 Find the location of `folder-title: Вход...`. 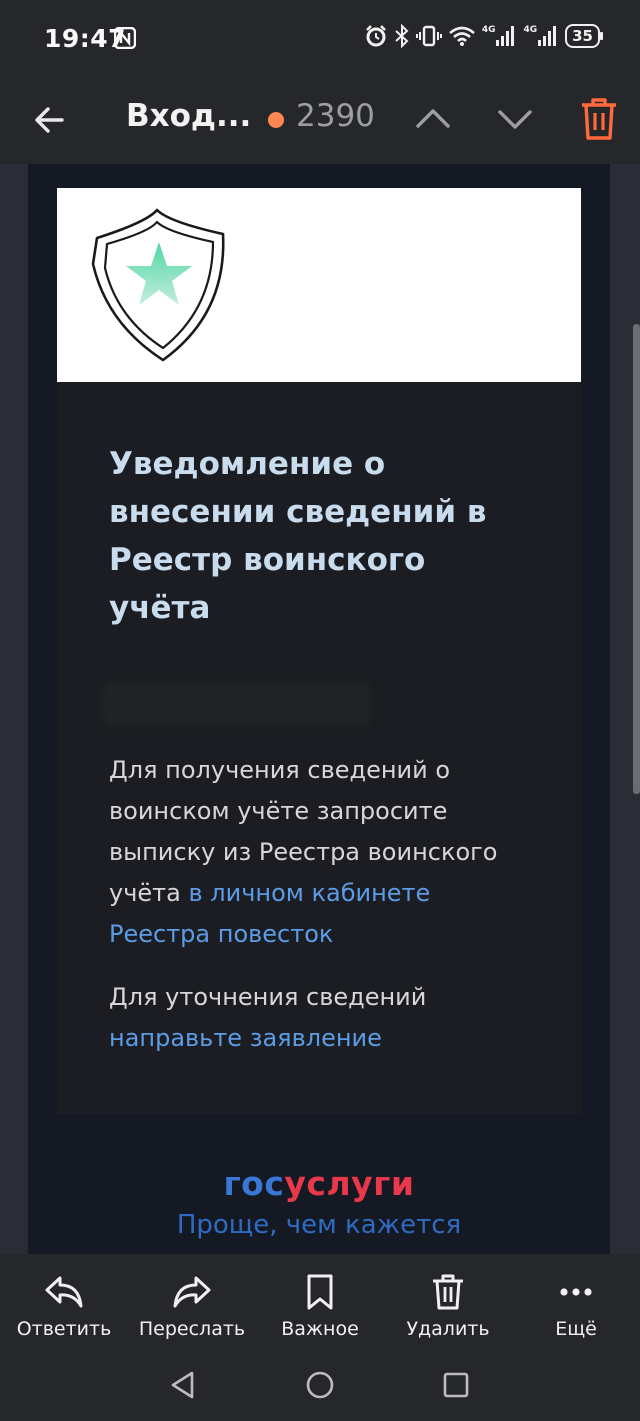

folder-title: Вход... is located at coordinates (188, 116).